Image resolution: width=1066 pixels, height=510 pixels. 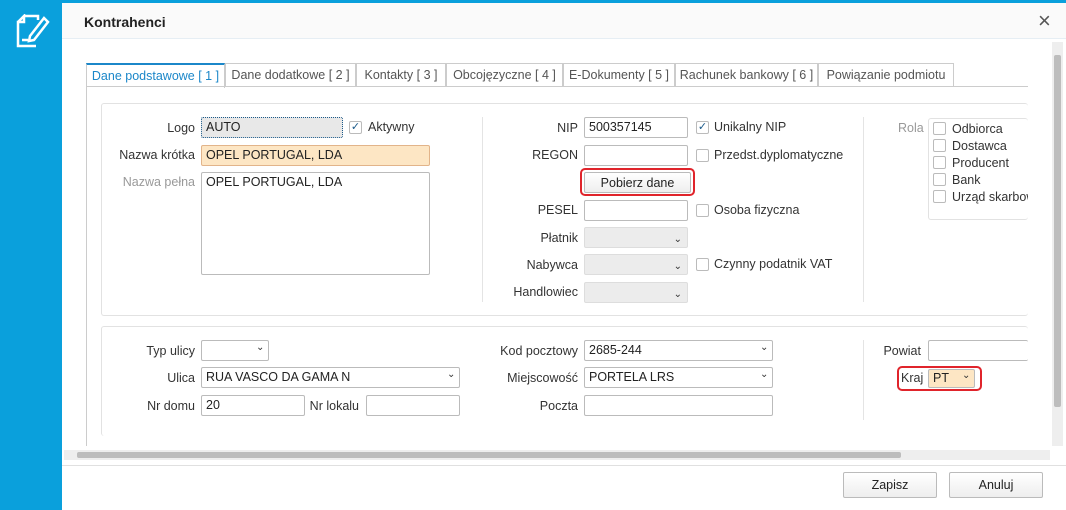 I want to click on short-name-field: OPEL PORTUGAL, LDA, so click(x=315, y=155).